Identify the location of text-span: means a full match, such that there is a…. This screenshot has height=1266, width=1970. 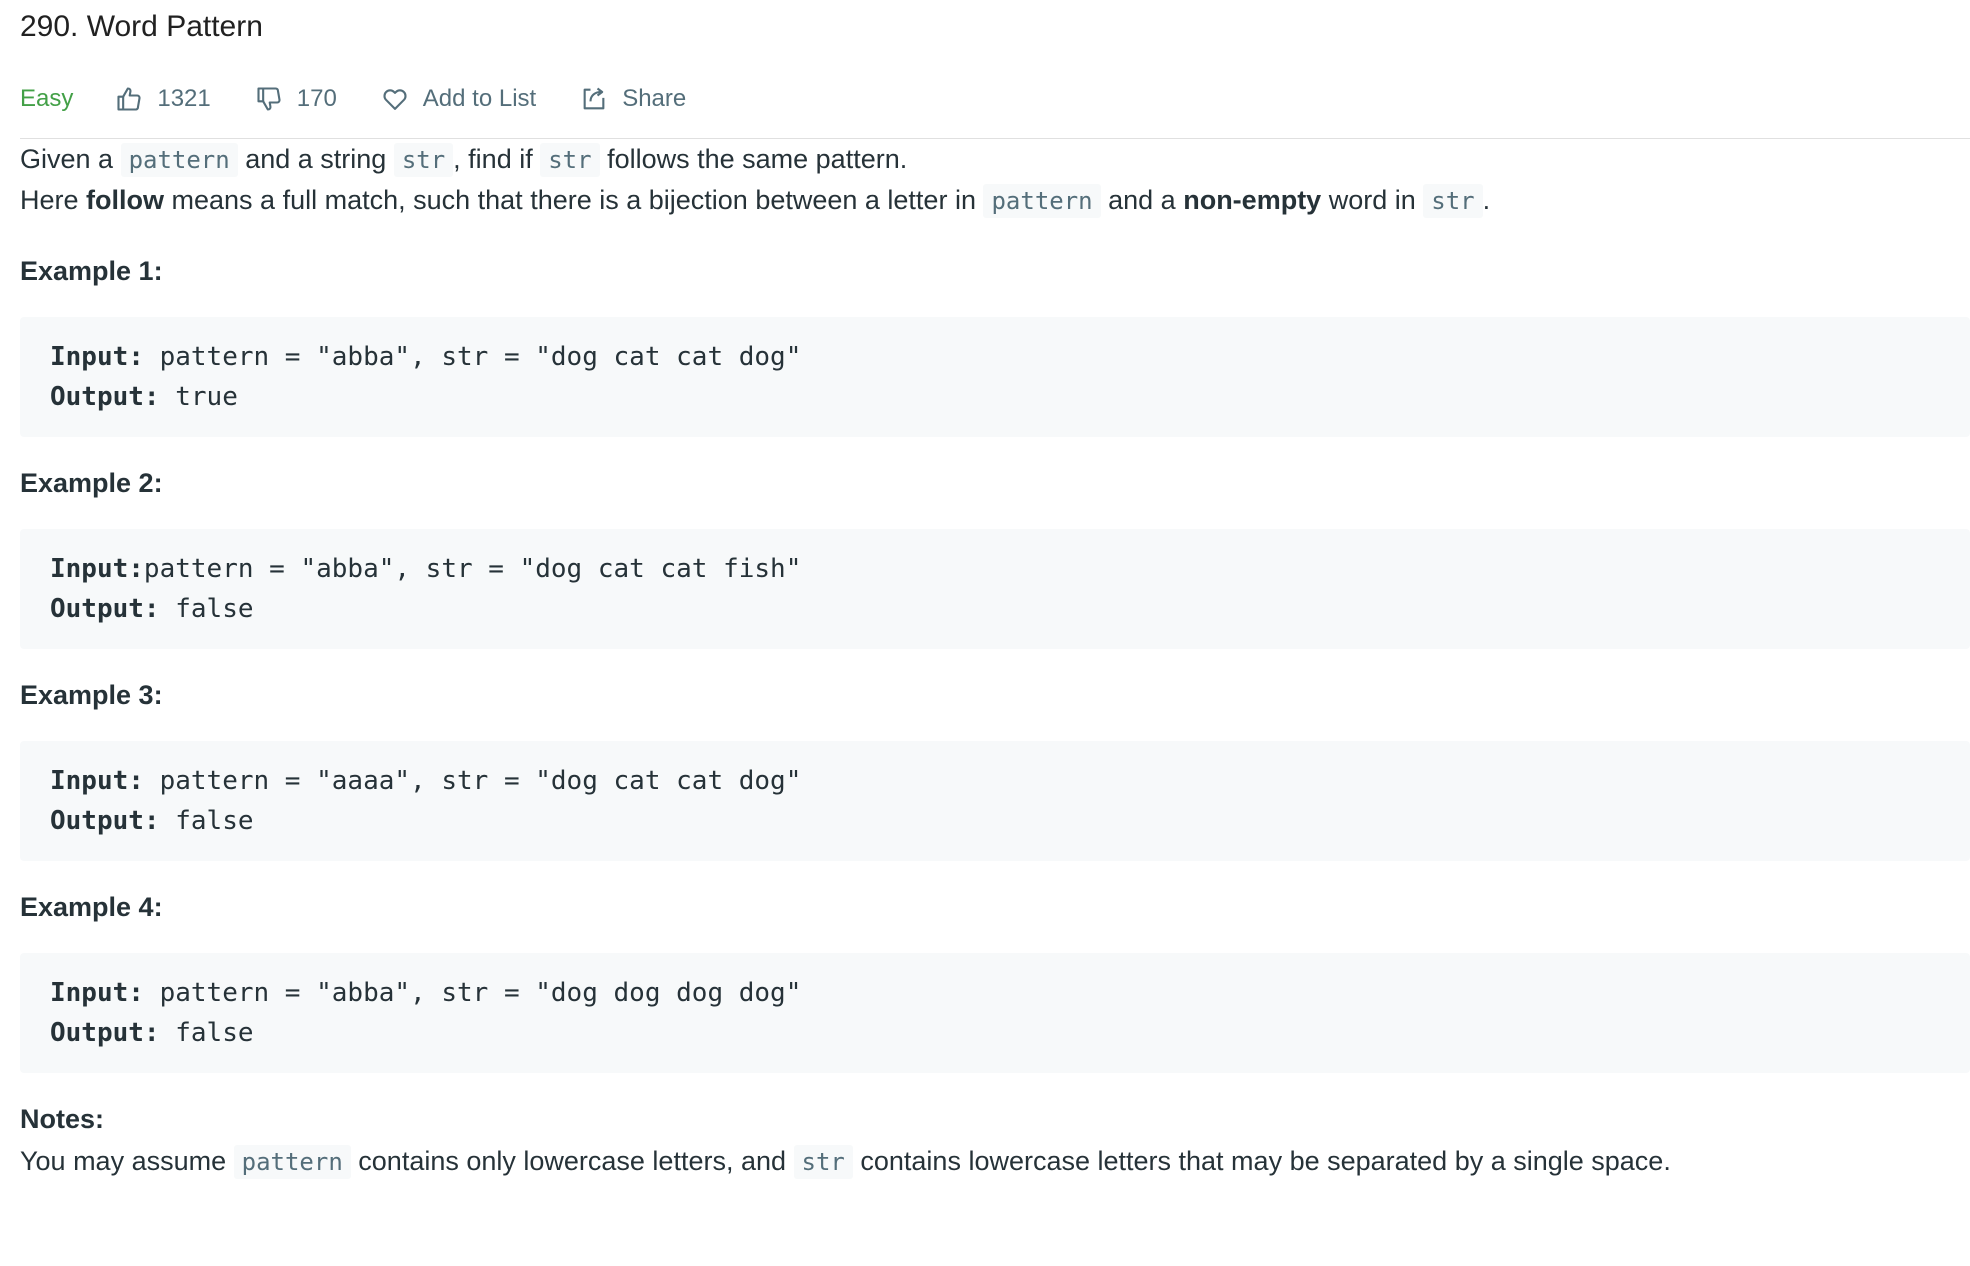
(574, 200).